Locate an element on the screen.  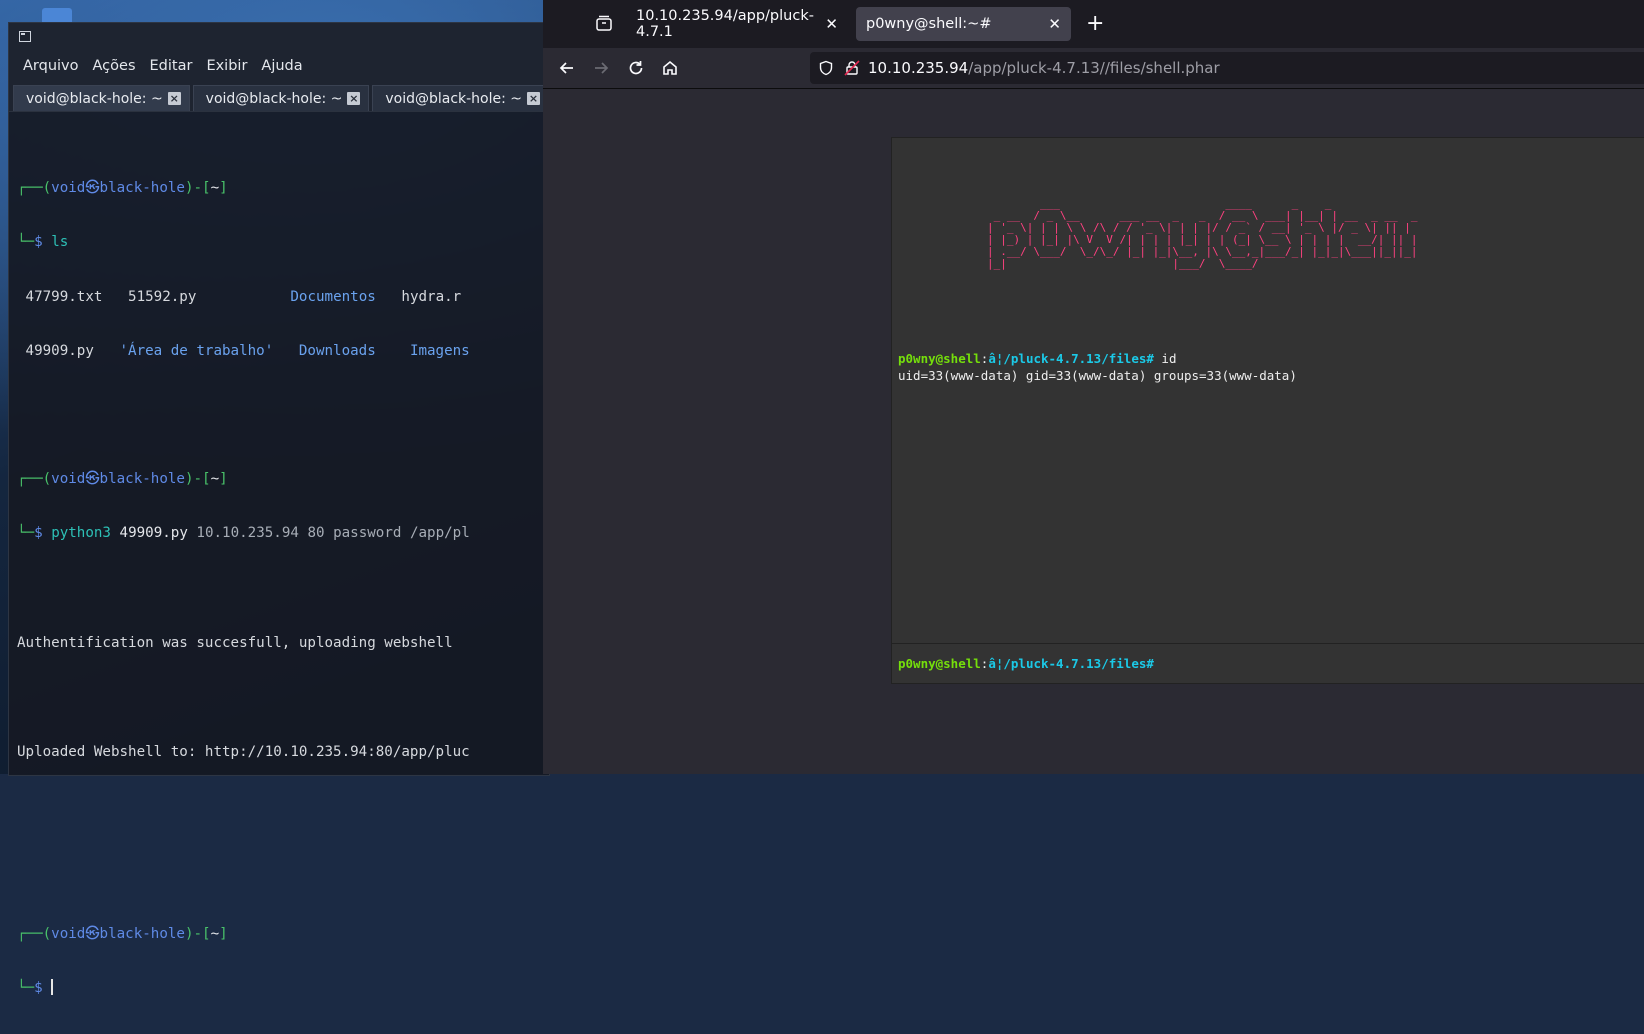
shell-command: id is located at coordinates (1165, 358).